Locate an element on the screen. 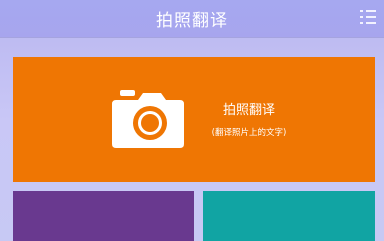 This screenshot has height=241, width=384. teal-tile is located at coordinates (289, 216).